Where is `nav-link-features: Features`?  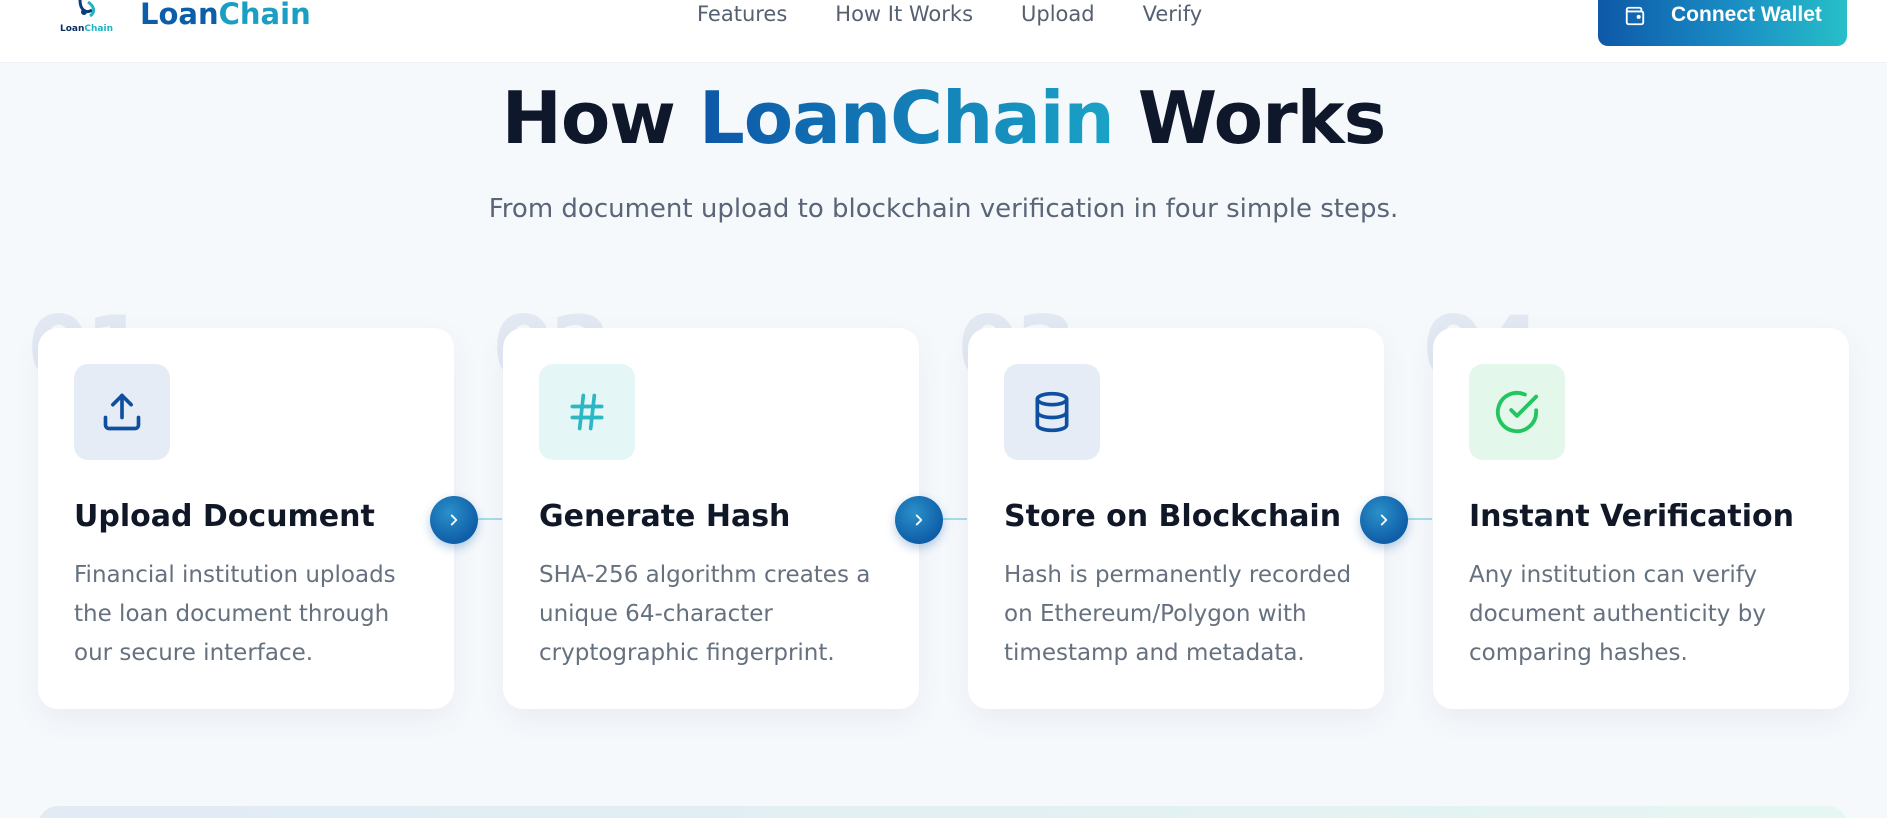
nav-link-features: Features is located at coordinates (742, 16).